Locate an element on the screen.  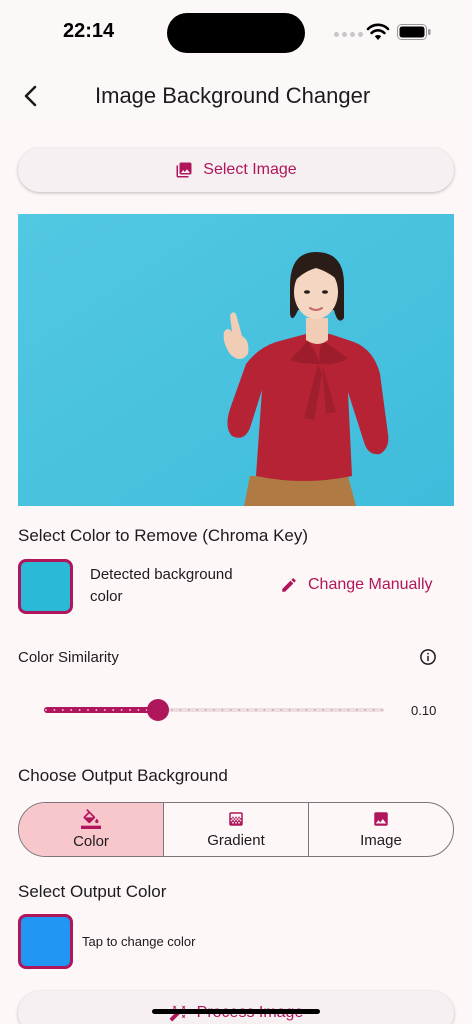
page-title: Image Background Changer is located at coordinates (233, 95).